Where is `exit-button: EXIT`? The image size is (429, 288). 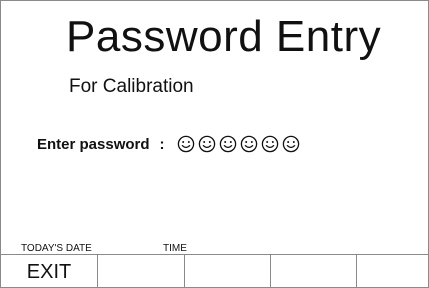 exit-button: EXIT is located at coordinates (49, 271).